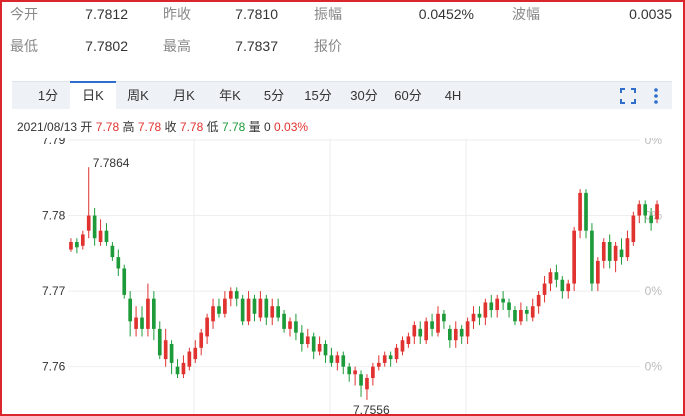  Describe the element at coordinates (149, 127) in the screenshot. I see `ohlc-high: 7.78` at that location.